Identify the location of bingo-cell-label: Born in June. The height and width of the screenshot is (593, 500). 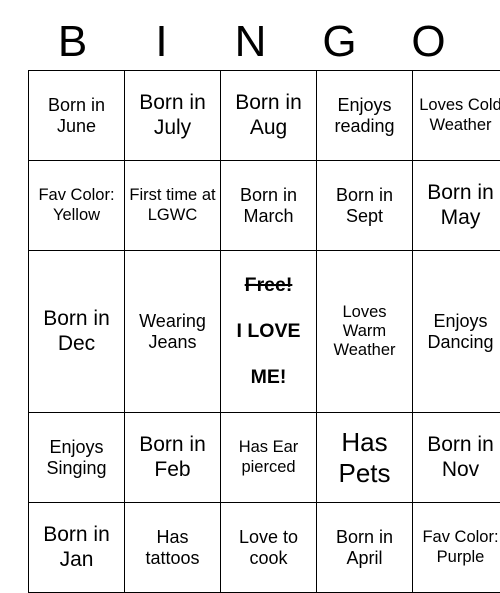
(76, 116).